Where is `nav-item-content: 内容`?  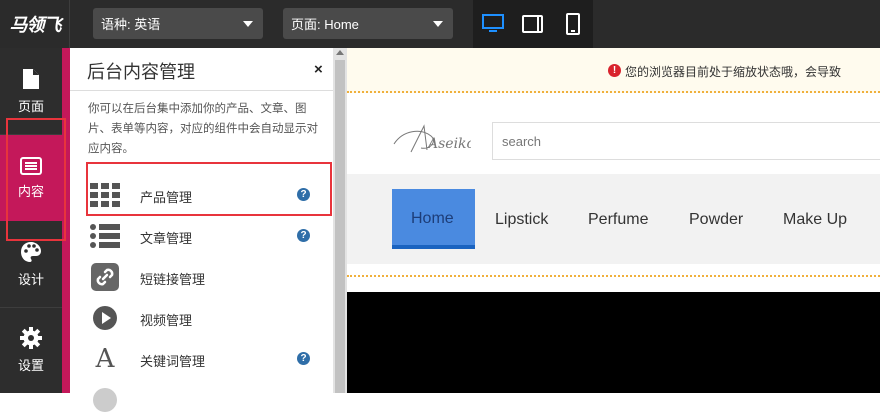 nav-item-content: 内容 is located at coordinates (31, 178).